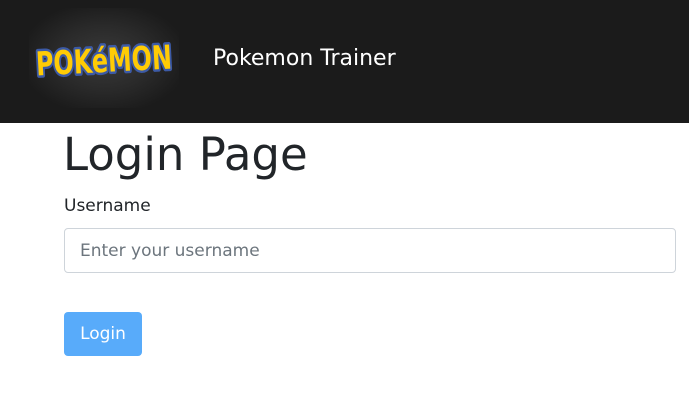 This screenshot has height=403, width=689. What do you see at coordinates (304, 59) in the screenshot?
I see `brand-title: Pokemon Trainer` at bounding box center [304, 59].